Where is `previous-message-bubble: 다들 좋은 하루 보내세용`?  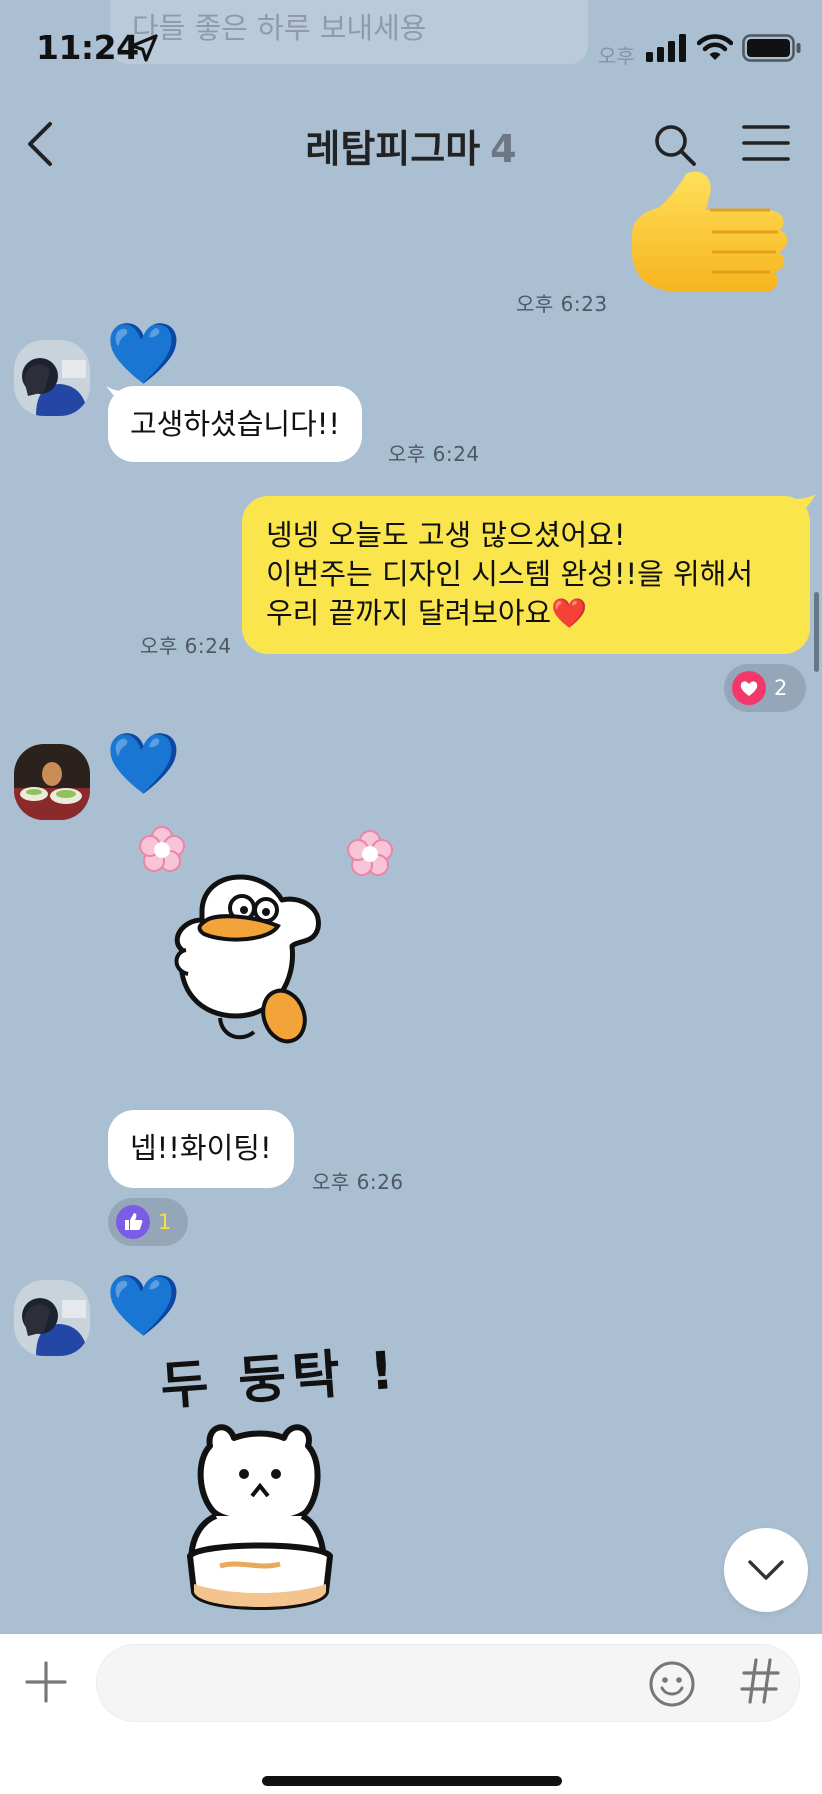 previous-message-bubble: 다들 좋은 하루 보내세용 is located at coordinates (349, 32).